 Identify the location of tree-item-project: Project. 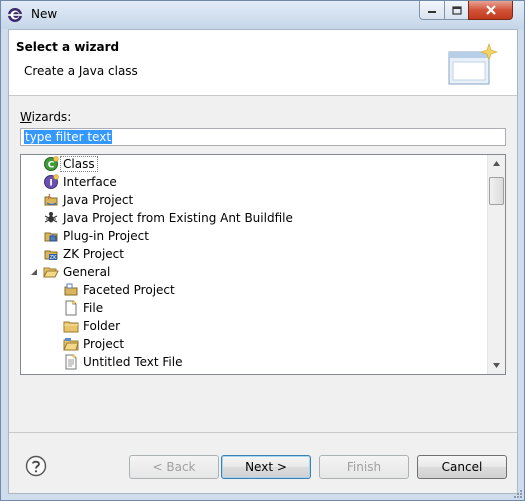
(93, 344).